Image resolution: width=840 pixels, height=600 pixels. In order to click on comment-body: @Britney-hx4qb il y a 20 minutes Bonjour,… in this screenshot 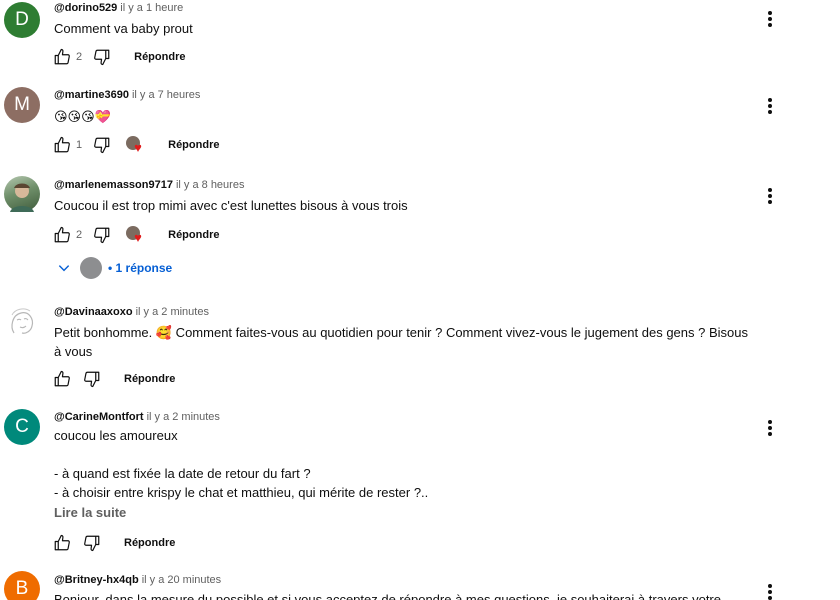, I will do `click(417, 586)`.